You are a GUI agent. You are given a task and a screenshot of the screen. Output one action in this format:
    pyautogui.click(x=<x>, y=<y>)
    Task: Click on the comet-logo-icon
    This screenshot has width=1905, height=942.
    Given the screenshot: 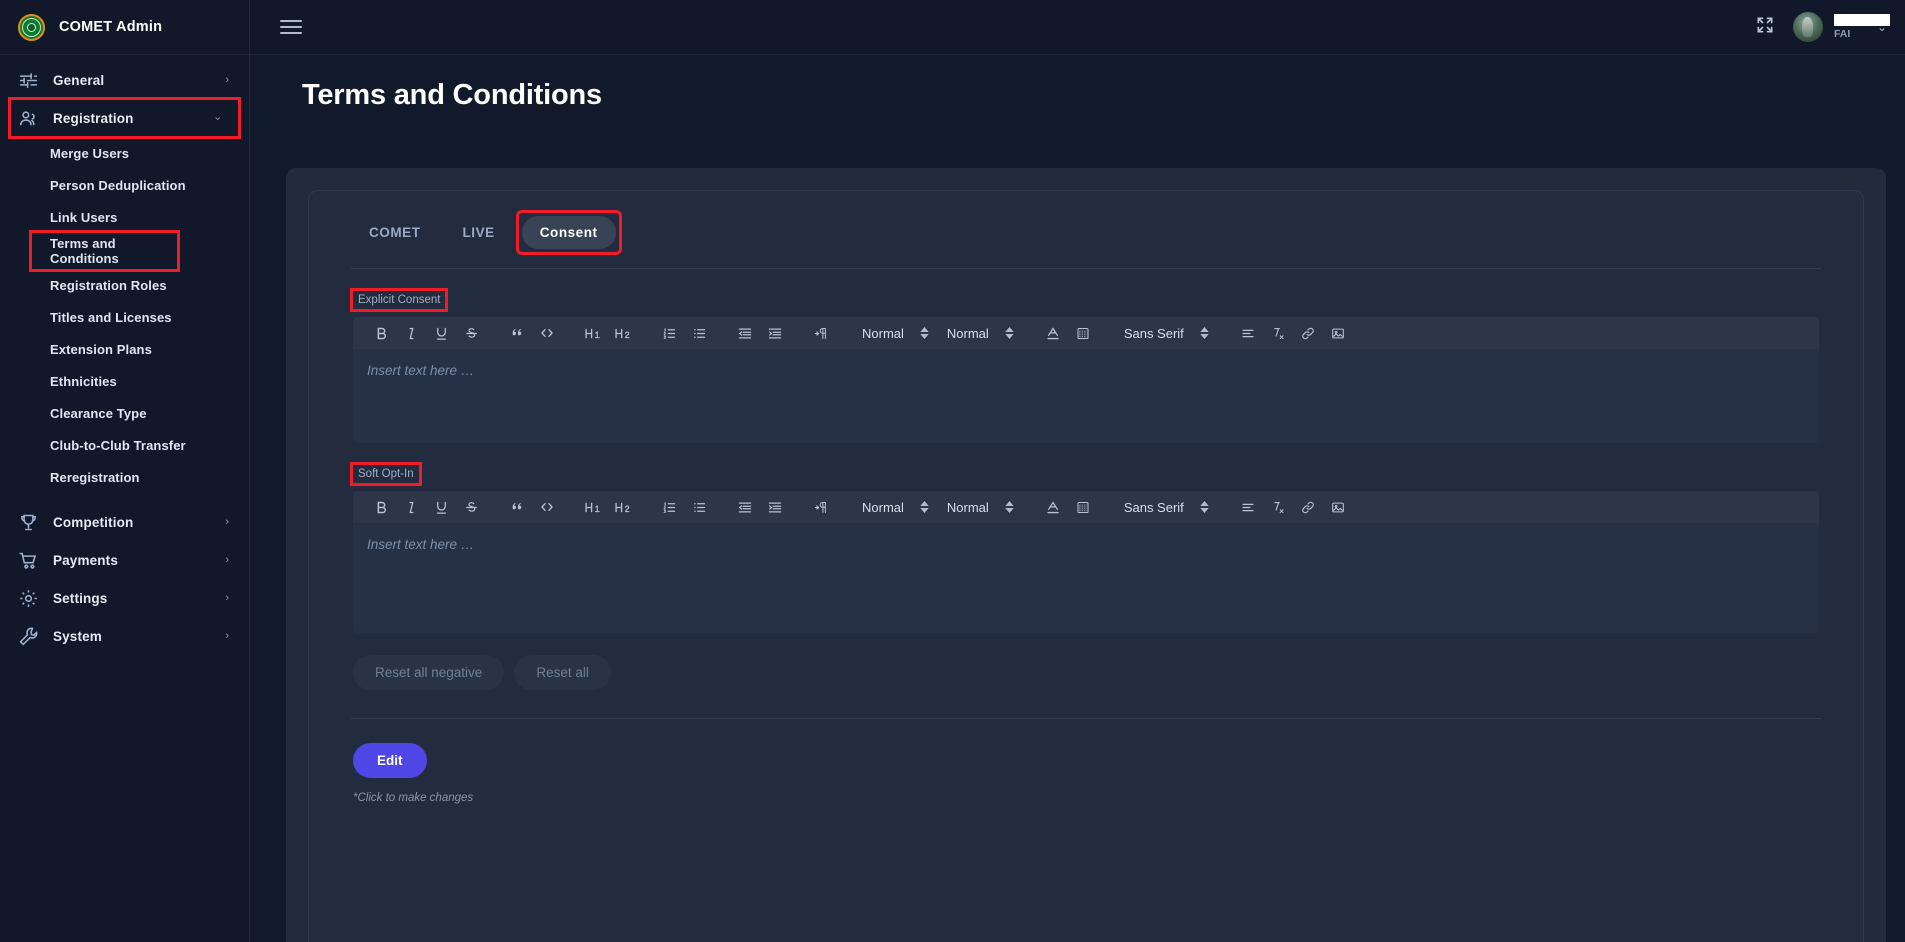 What is the action you would take?
    pyautogui.click(x=31, y=27)
    